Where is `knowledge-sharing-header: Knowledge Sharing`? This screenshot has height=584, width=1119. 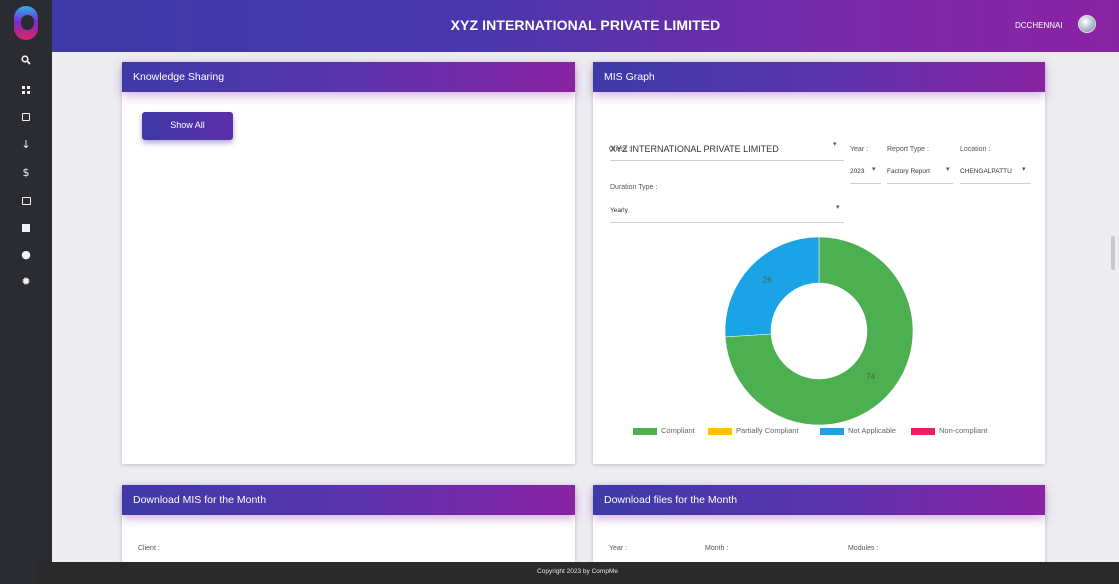 knowledge-sharing-header: Knowledge Sharing is located at coordinates (348, 77).